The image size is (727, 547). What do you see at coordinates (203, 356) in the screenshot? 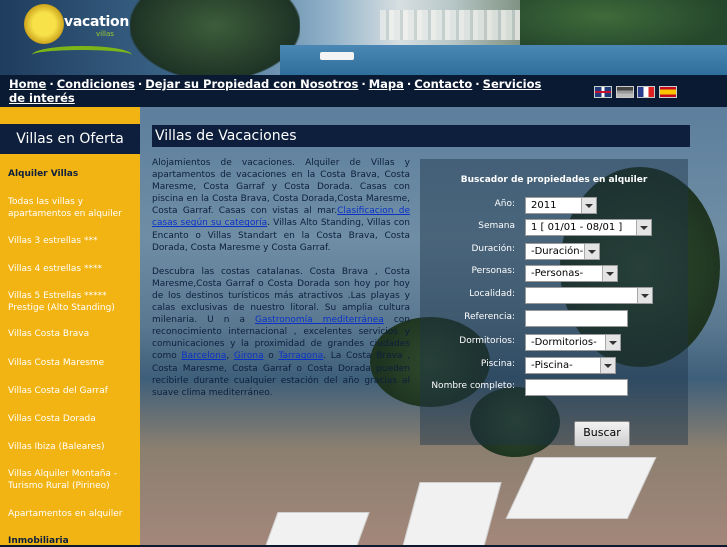
I see `barcelona-link: Barcelona` at bounding box center [203, 356].